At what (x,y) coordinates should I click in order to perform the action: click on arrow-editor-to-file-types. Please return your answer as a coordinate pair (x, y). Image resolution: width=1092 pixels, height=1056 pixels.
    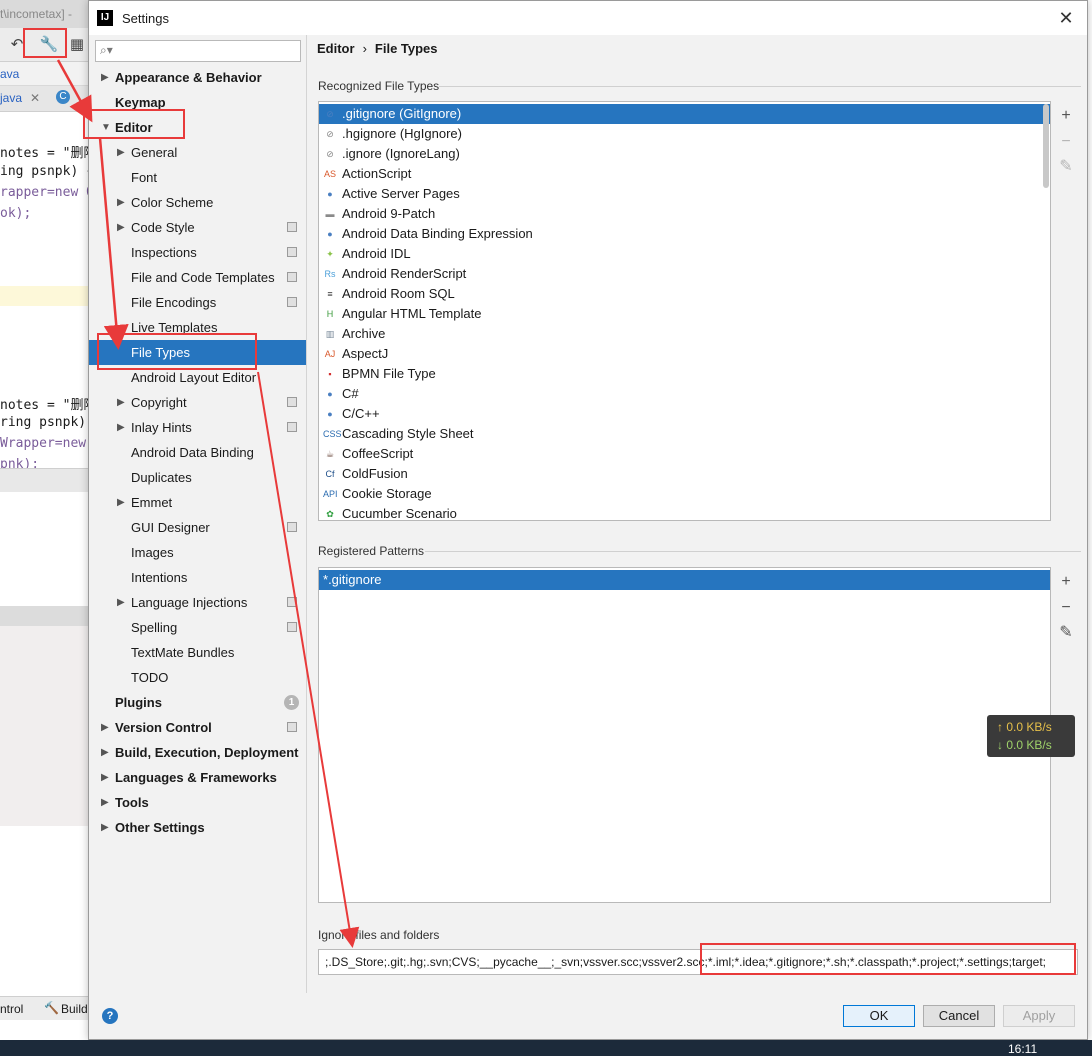
    Looking at the image, I should click on (113, 243).